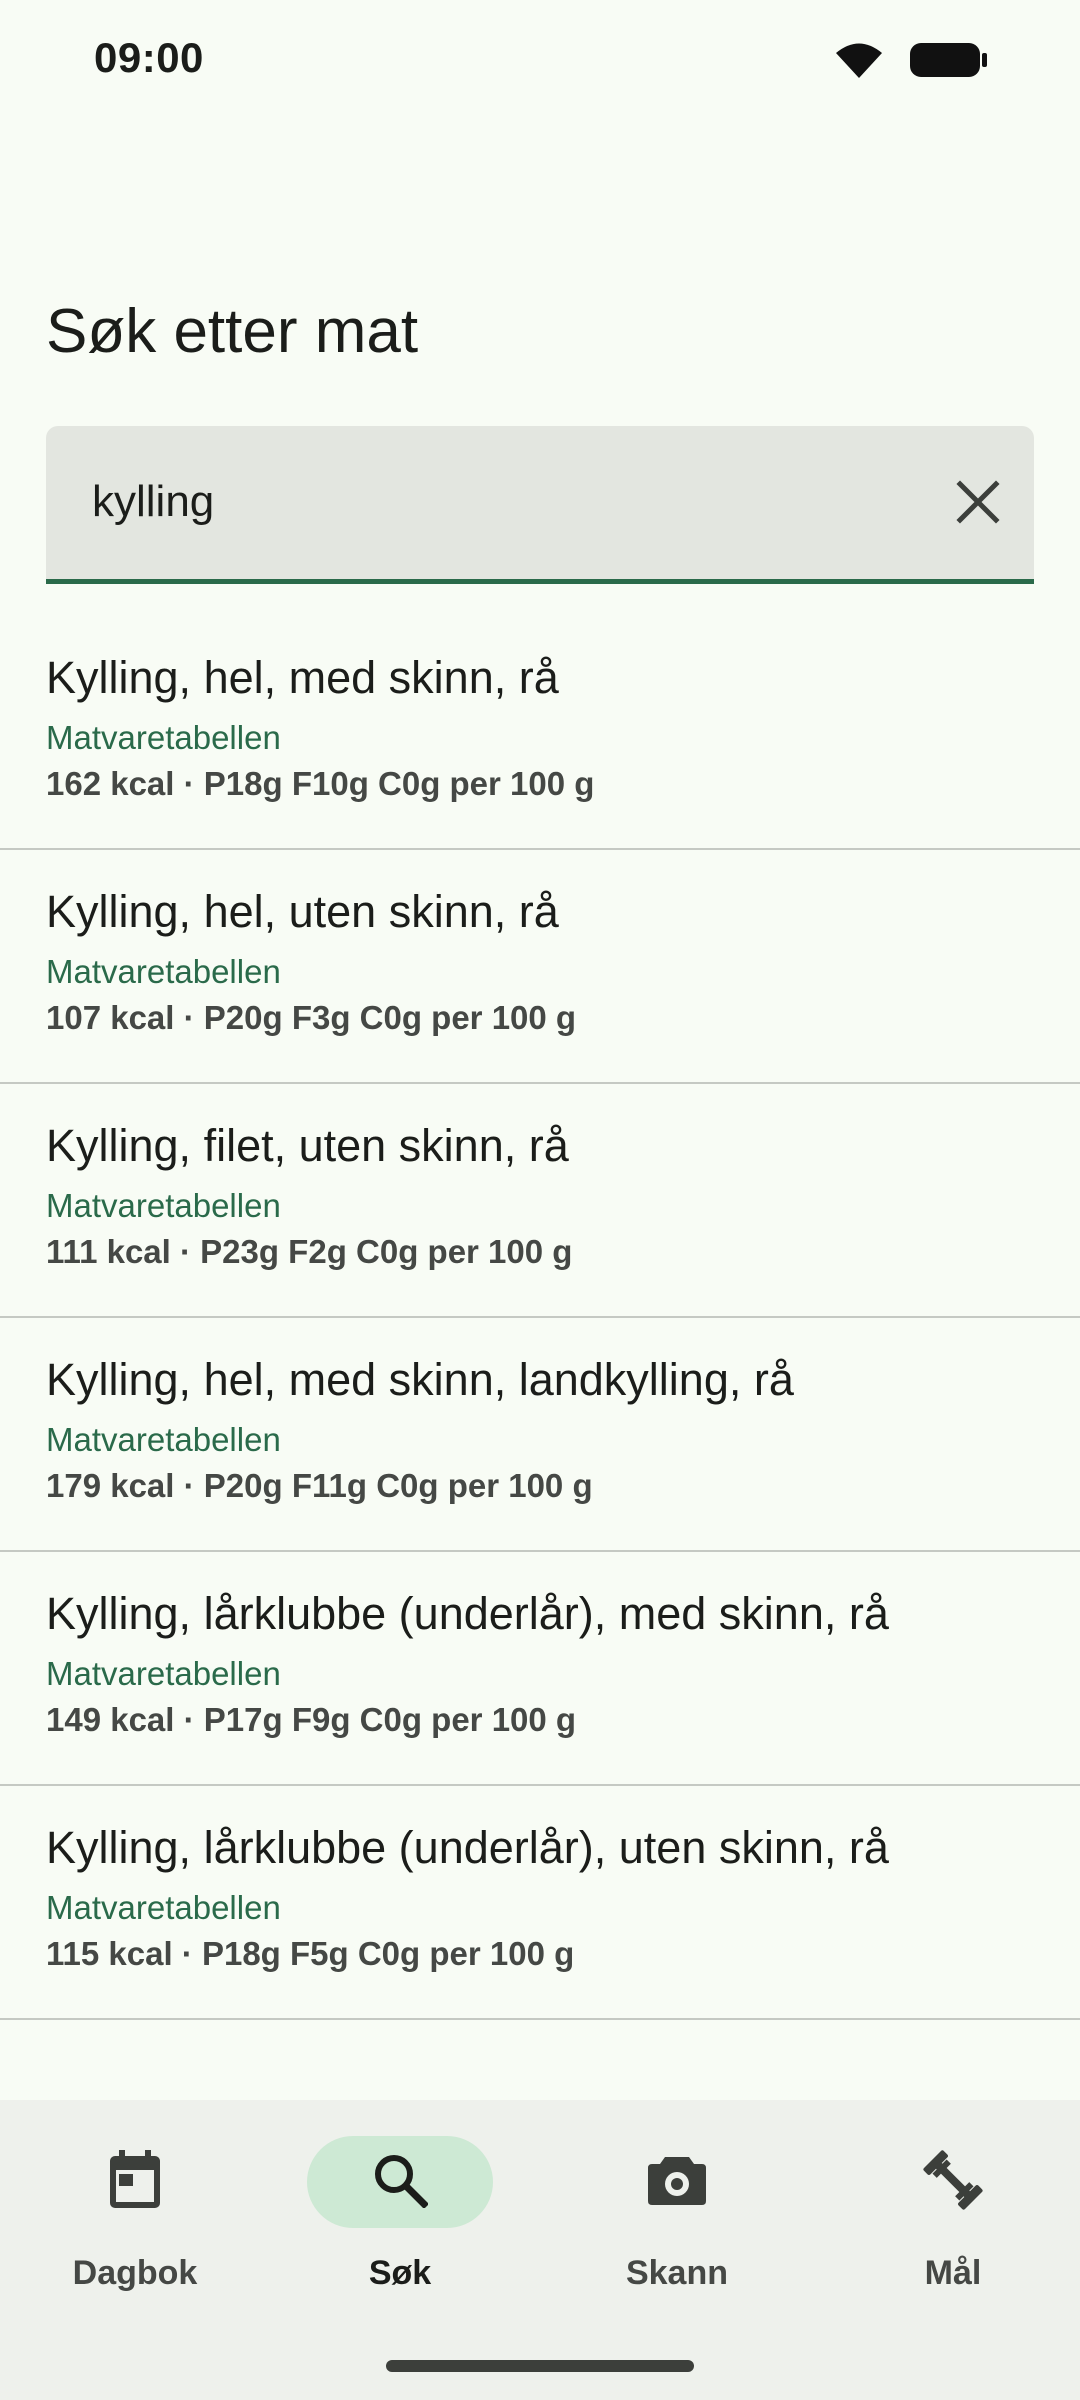 This screenshot has height=2400, width=1080. I want to click on result-name: Kylling, hel, med skinn, landkylling, rå, so click(420, 1379).